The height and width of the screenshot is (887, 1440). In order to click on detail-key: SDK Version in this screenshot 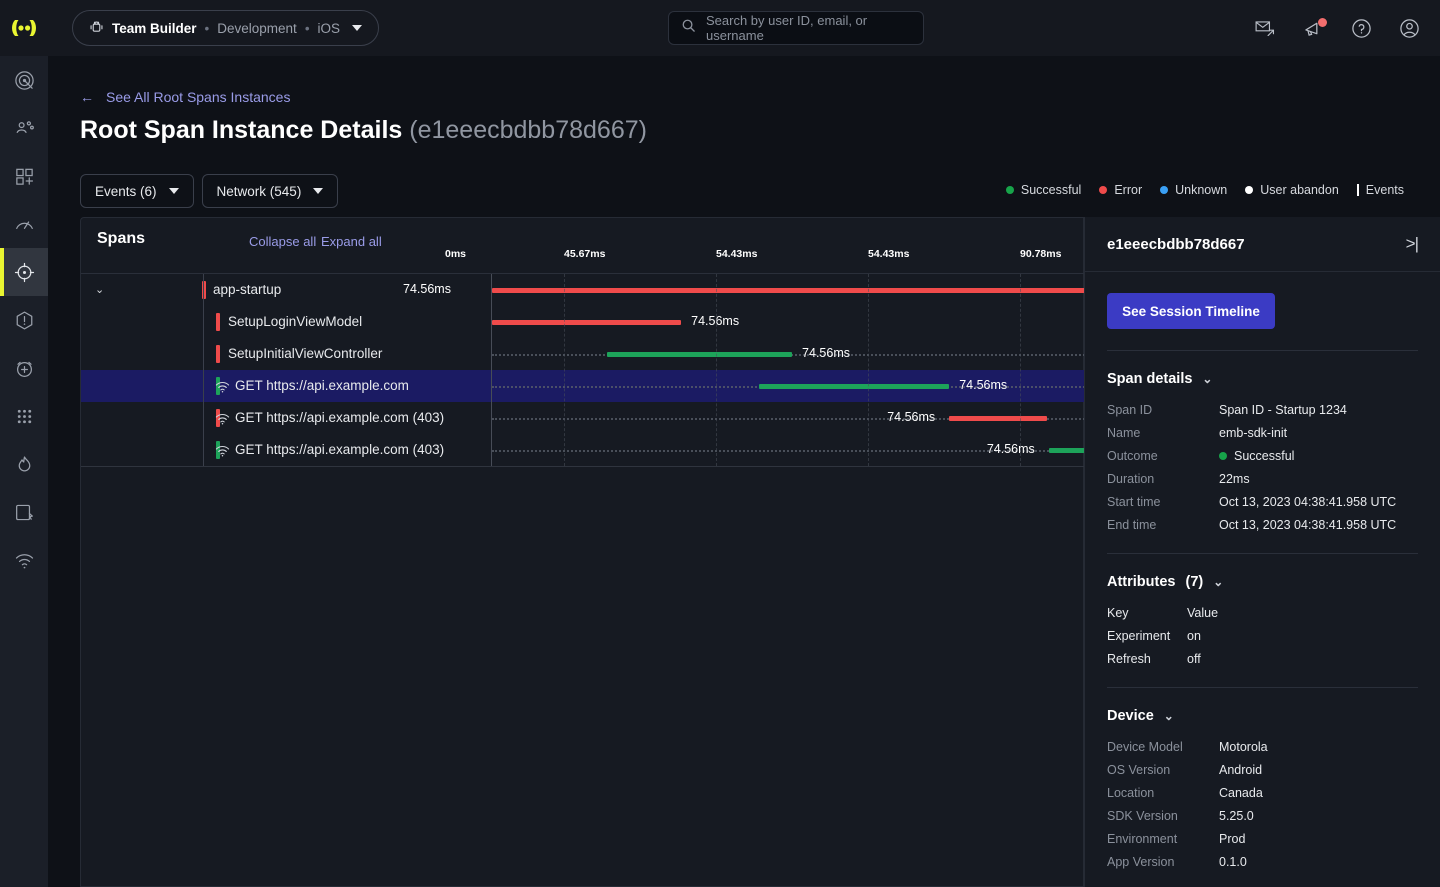, I will do `click(1142, 816)`.